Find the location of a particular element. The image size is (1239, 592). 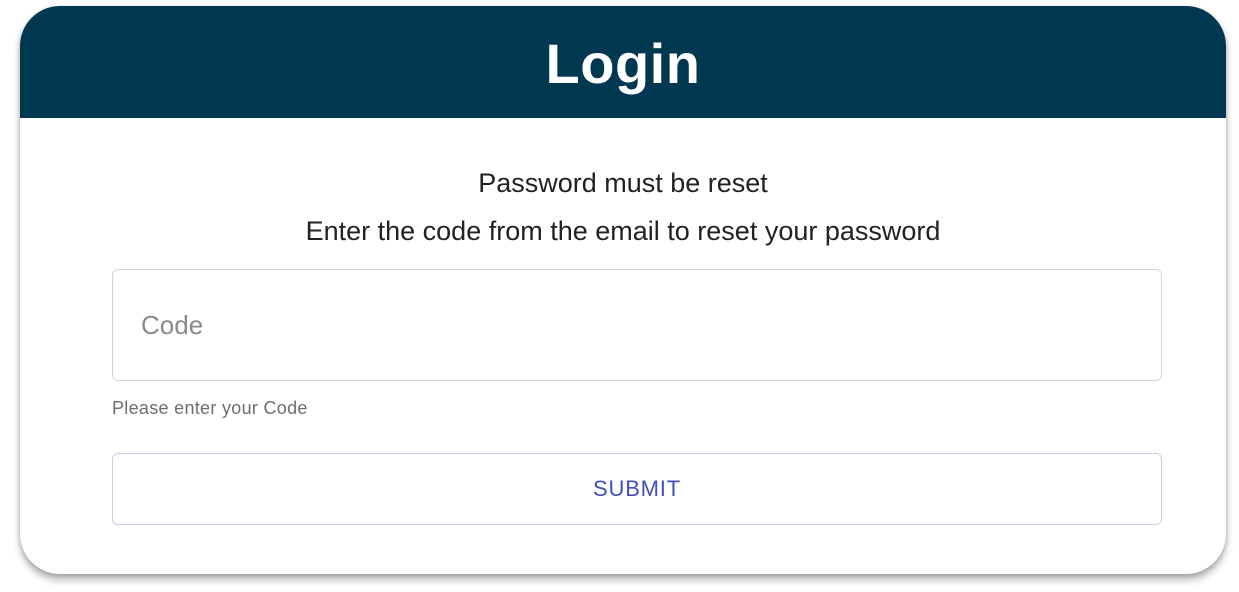

submit-button: SUBMIT is located at coordinates (637, 489).